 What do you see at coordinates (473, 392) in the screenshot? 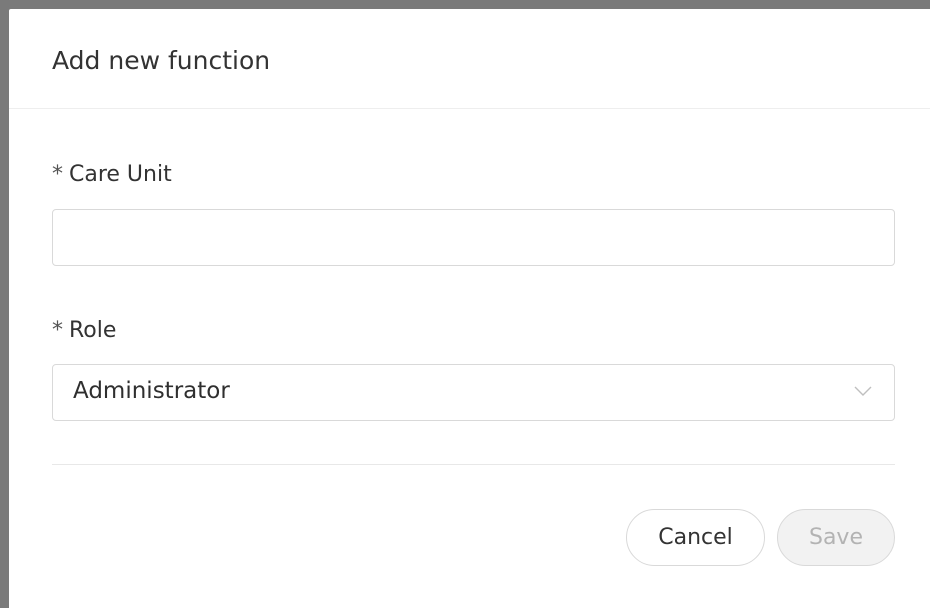
I see `role-select: Administrator` at bounding box center [473, 392].